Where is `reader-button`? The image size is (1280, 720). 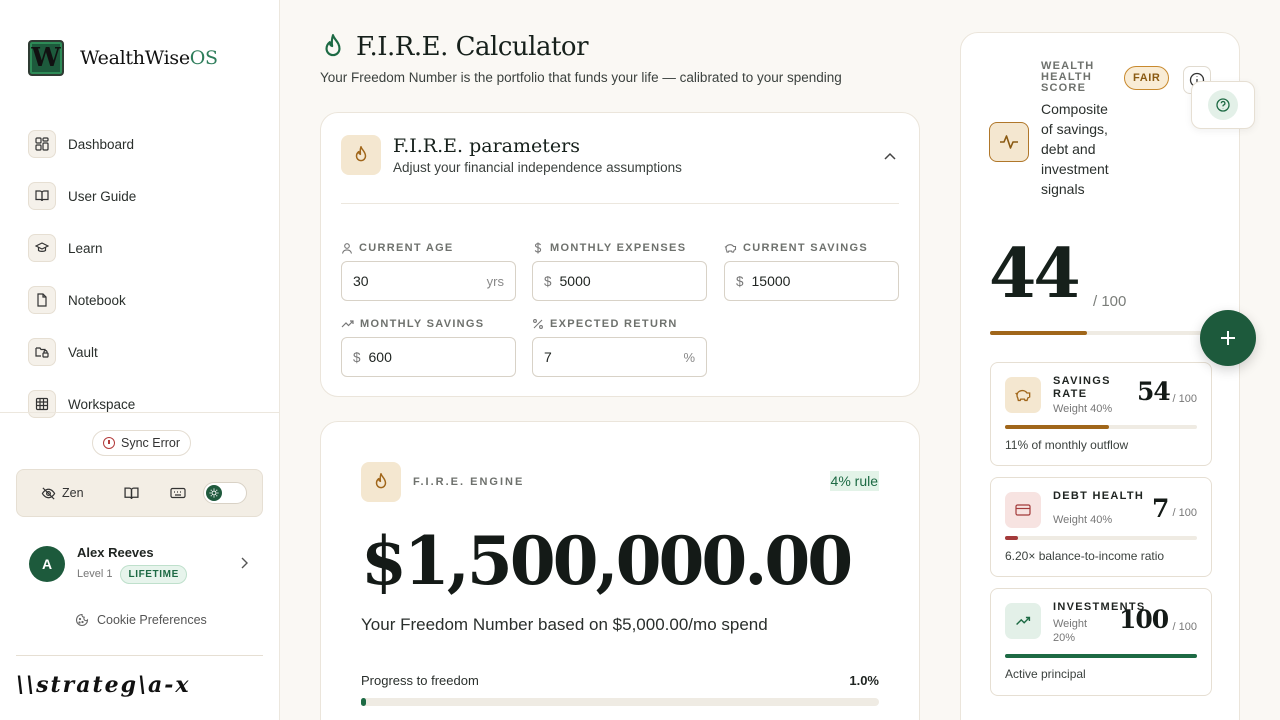 reader-button is located at coordinates (131, 493).